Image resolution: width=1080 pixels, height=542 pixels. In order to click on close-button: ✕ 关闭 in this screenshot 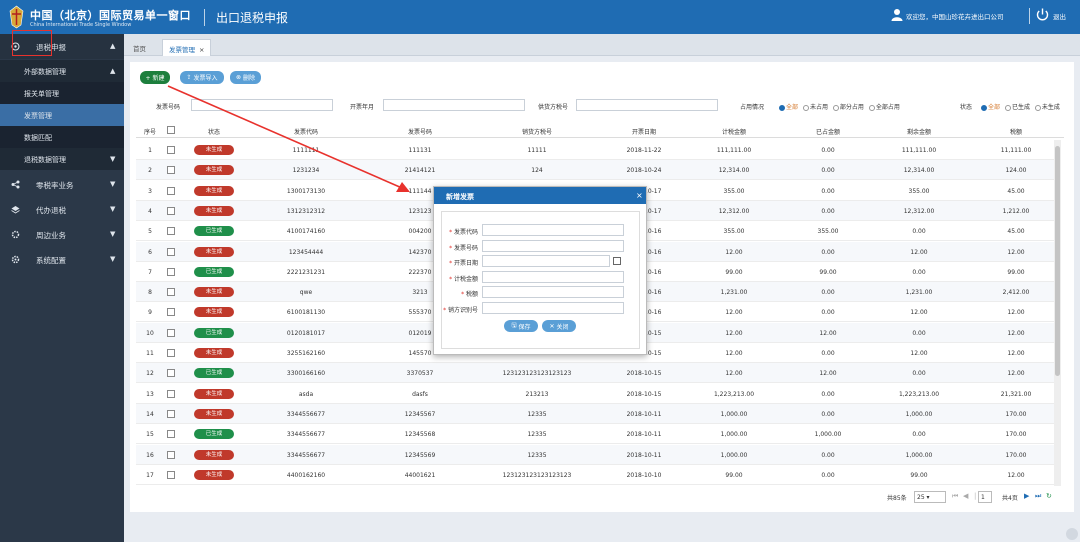, I will do `click(559, 326)`.